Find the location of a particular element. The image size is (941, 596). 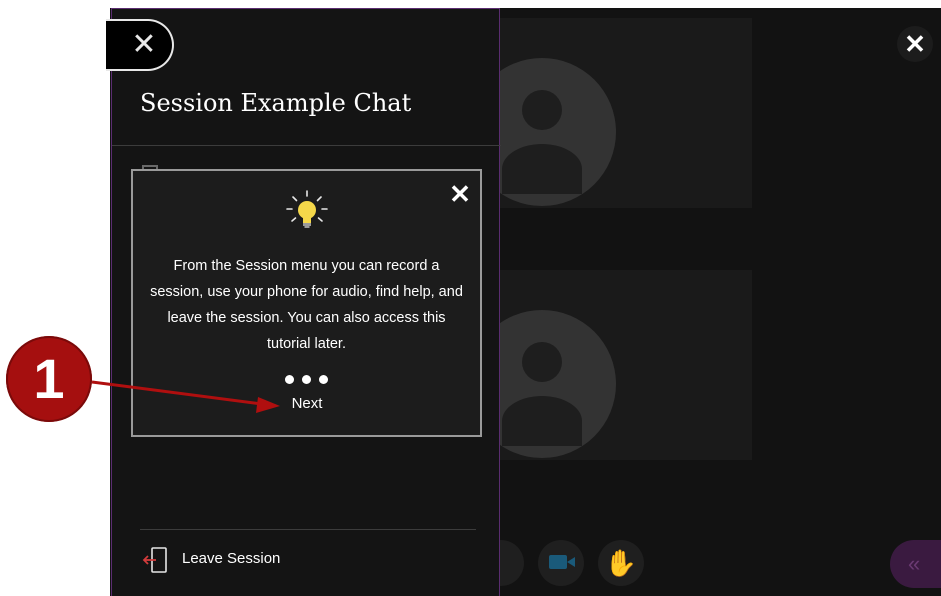

leave-session-button: Leave Session is located at coordinates (240, 559).